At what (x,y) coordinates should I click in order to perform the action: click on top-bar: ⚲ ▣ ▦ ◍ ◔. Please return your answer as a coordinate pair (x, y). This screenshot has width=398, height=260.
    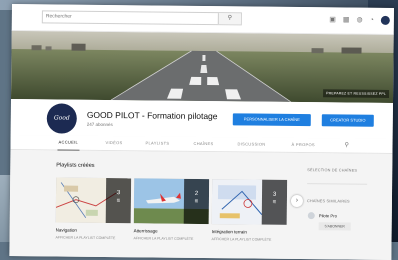
    Looking at the image, I should click on (202, 19).